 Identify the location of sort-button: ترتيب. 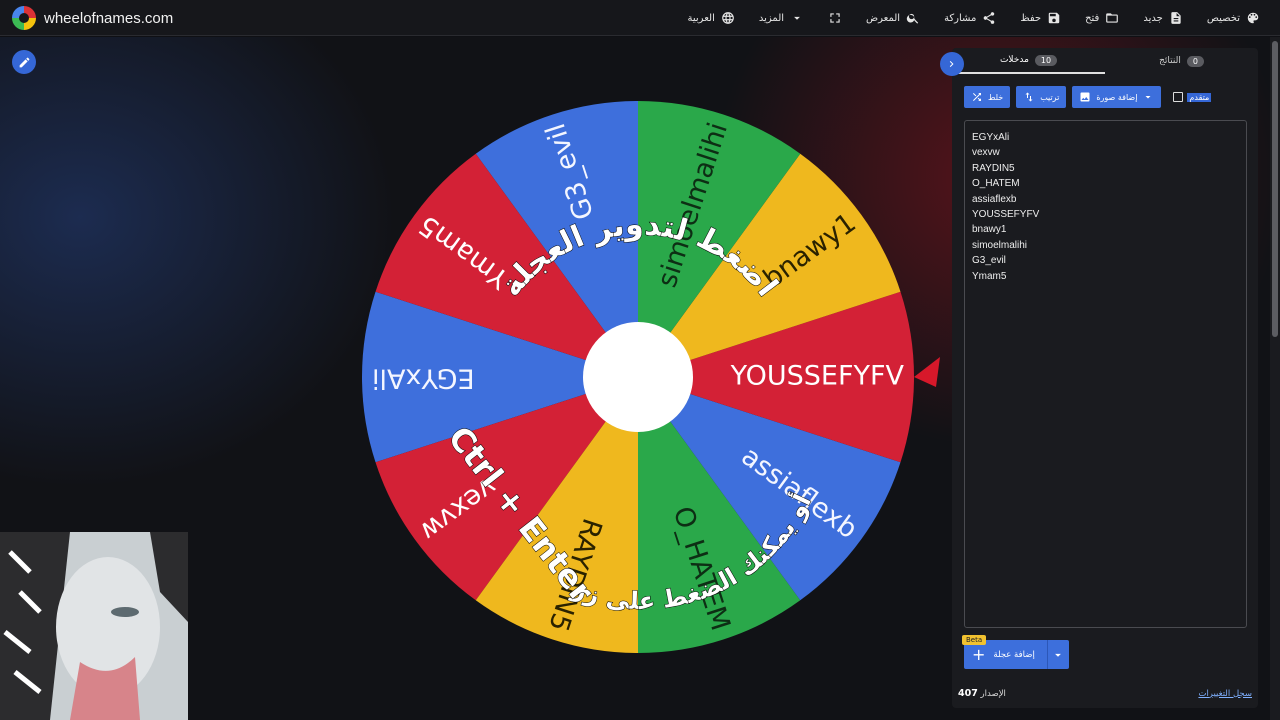
(1041, 97).